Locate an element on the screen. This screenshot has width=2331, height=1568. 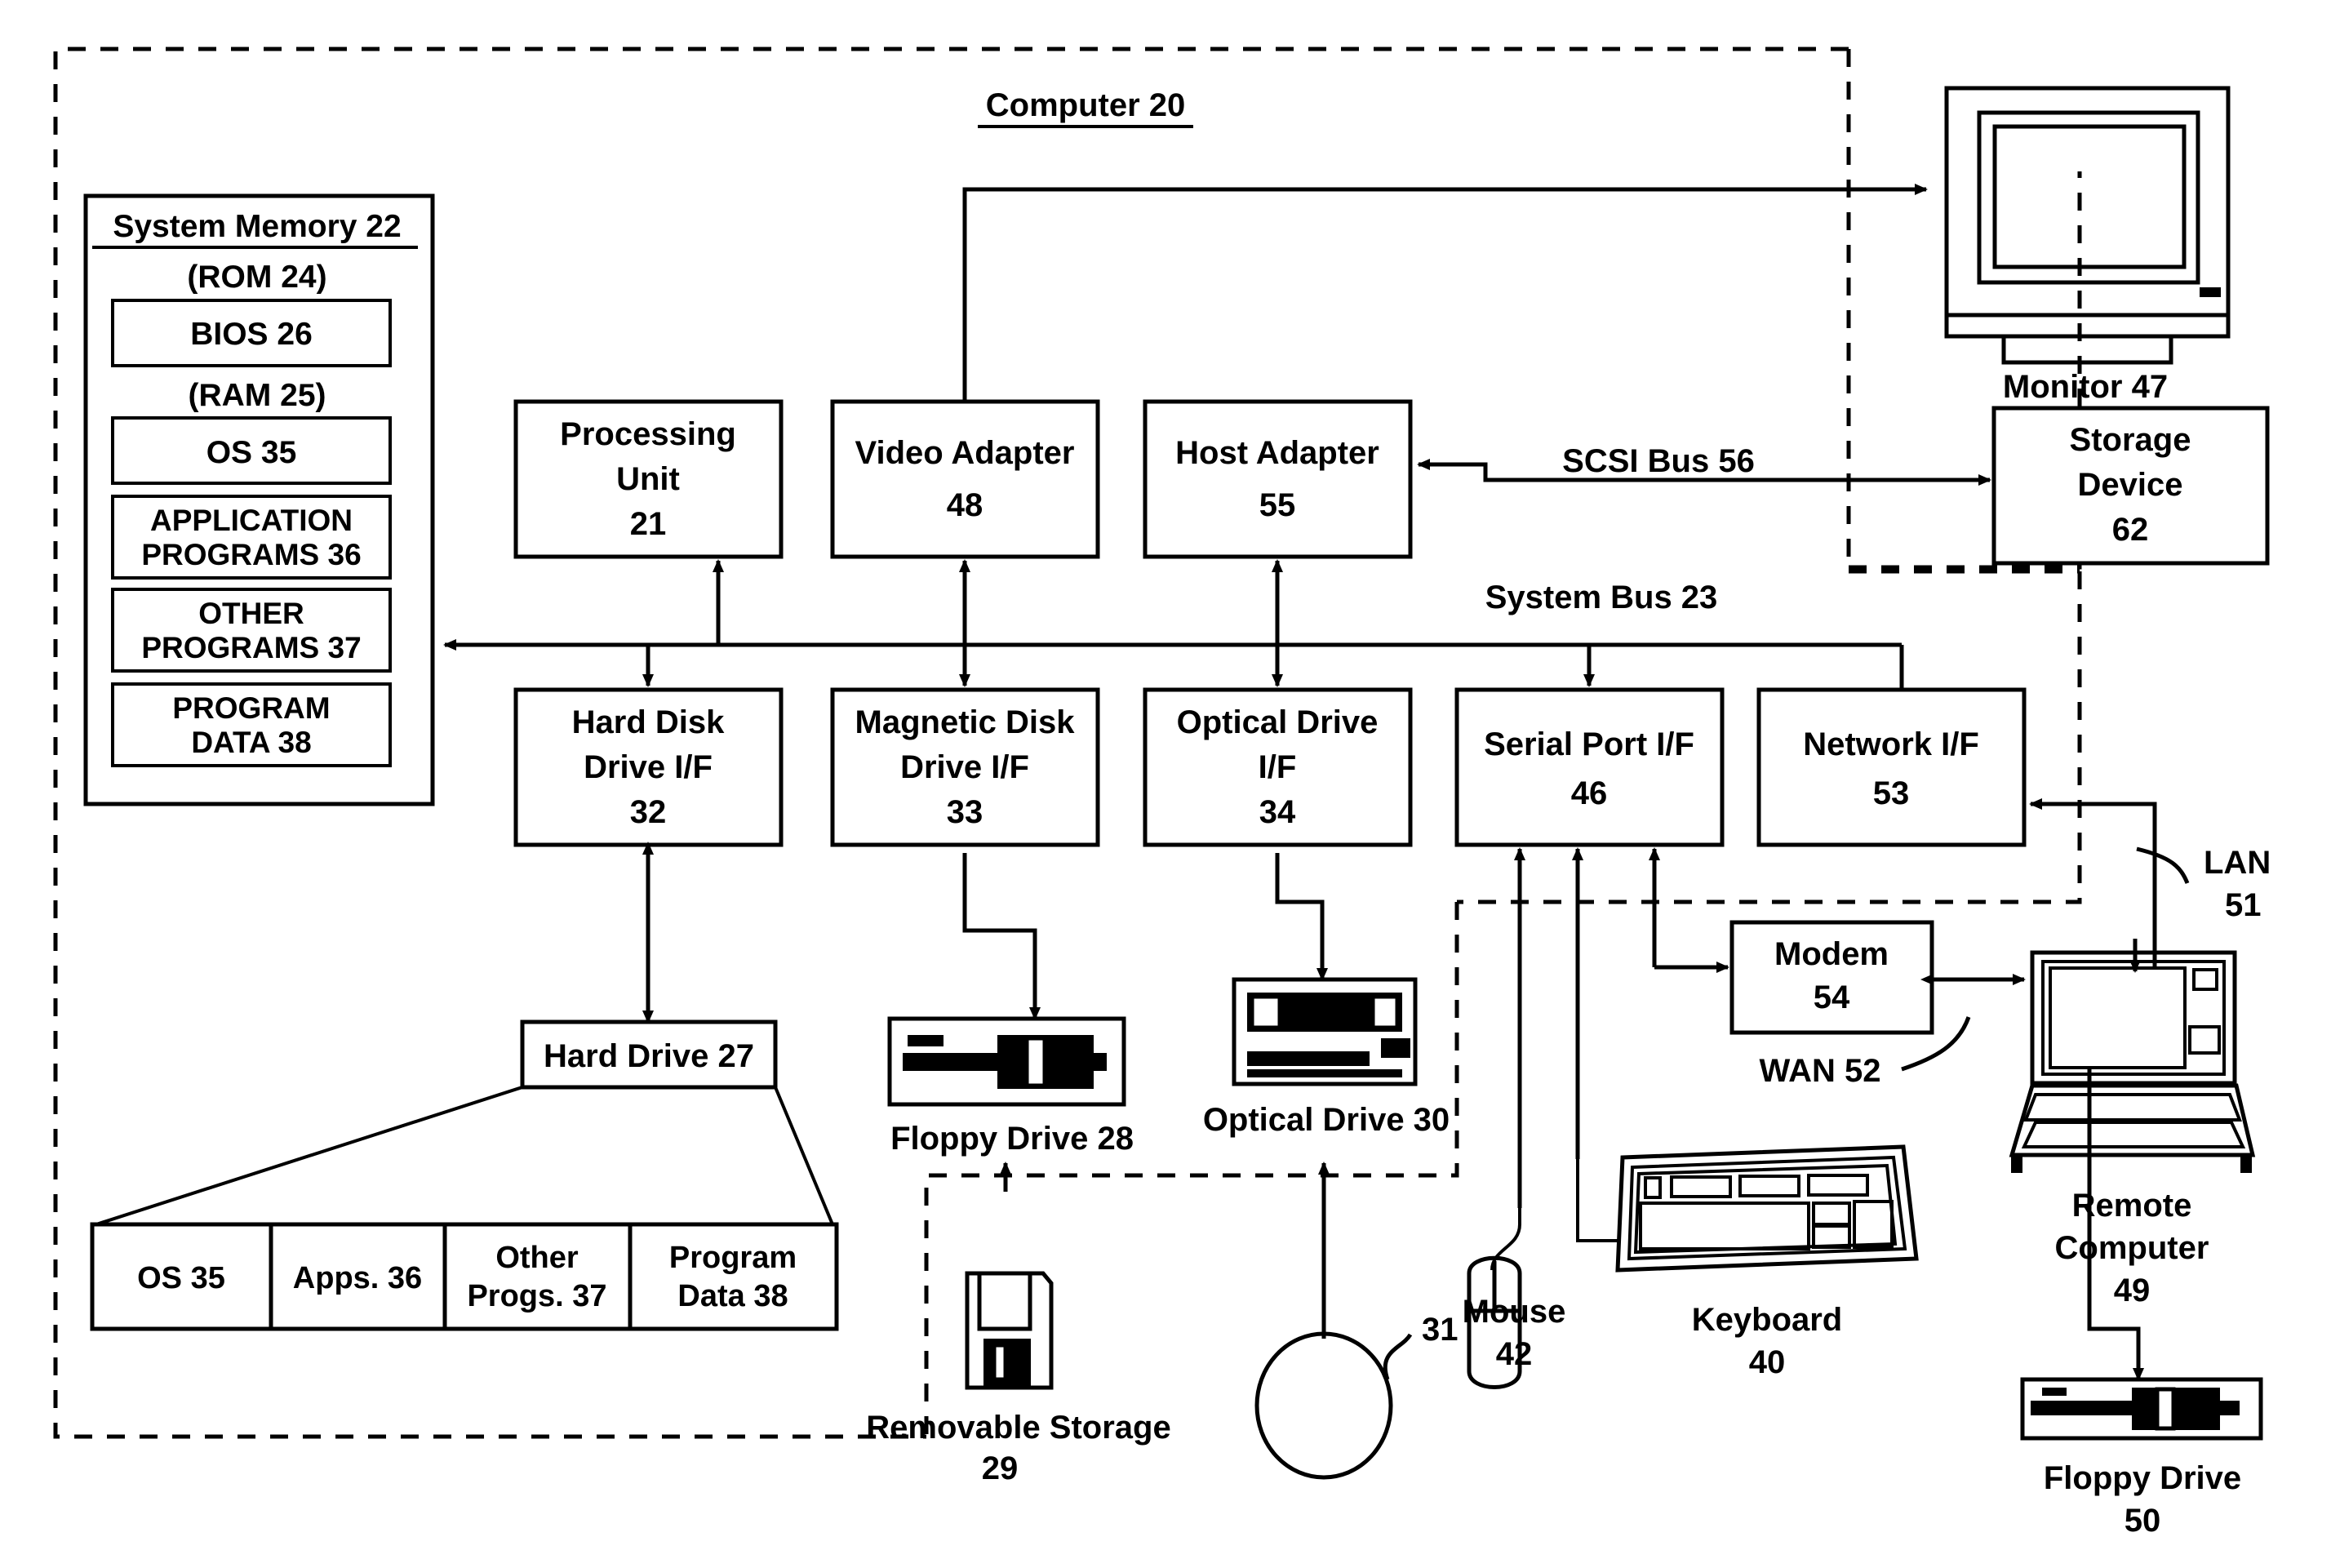
processing-unit-box-group: Processing Unit 21 is located at coordinates (648, 479).